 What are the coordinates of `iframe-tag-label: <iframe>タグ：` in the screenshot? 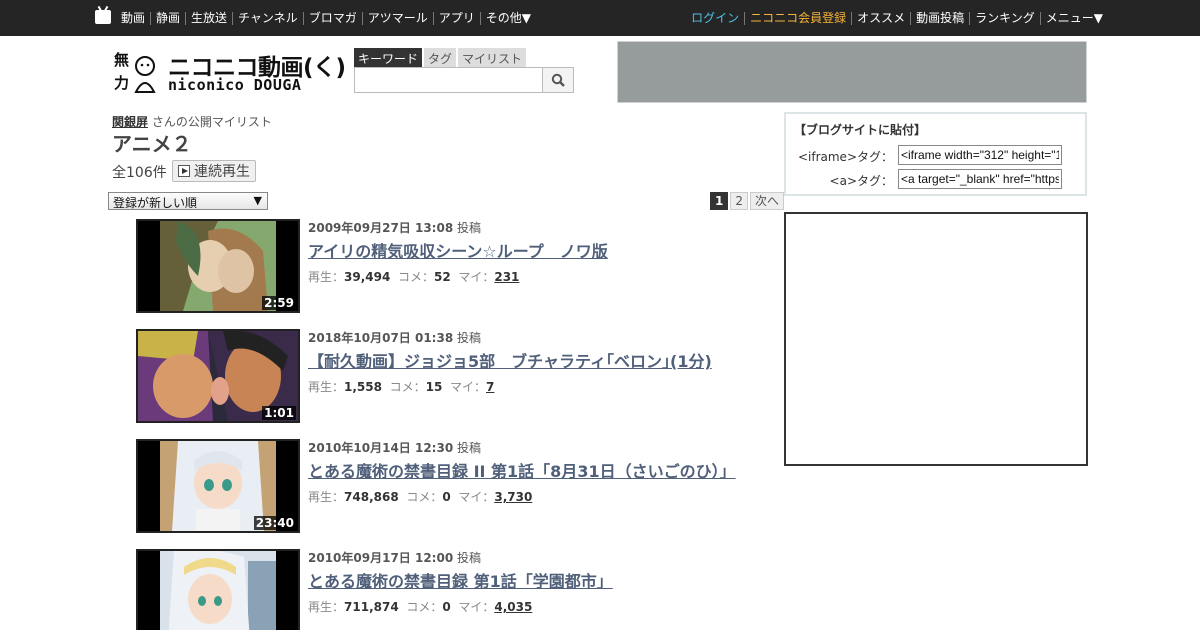 It's located at (845, 157).